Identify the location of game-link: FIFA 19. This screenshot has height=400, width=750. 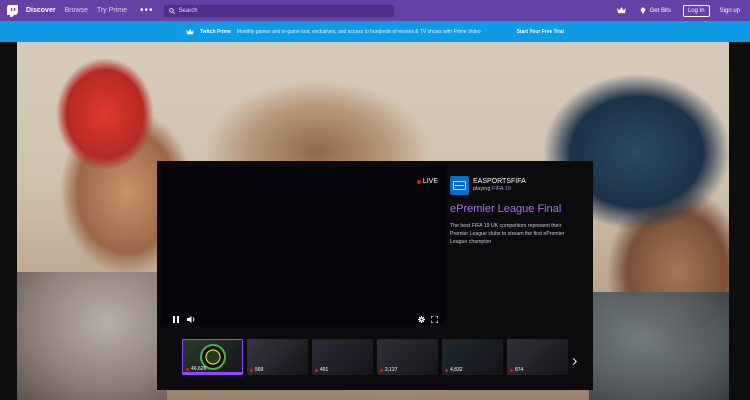
(501, 189).